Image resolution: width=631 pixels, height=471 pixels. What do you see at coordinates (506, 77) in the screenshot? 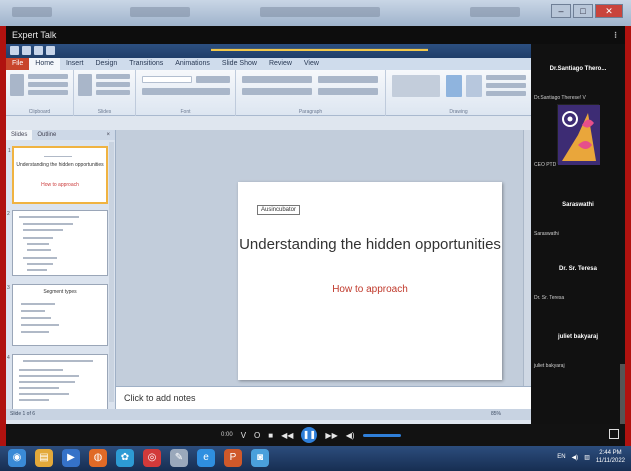
I see `shape-fill-button` at bounding box center [506, 77].